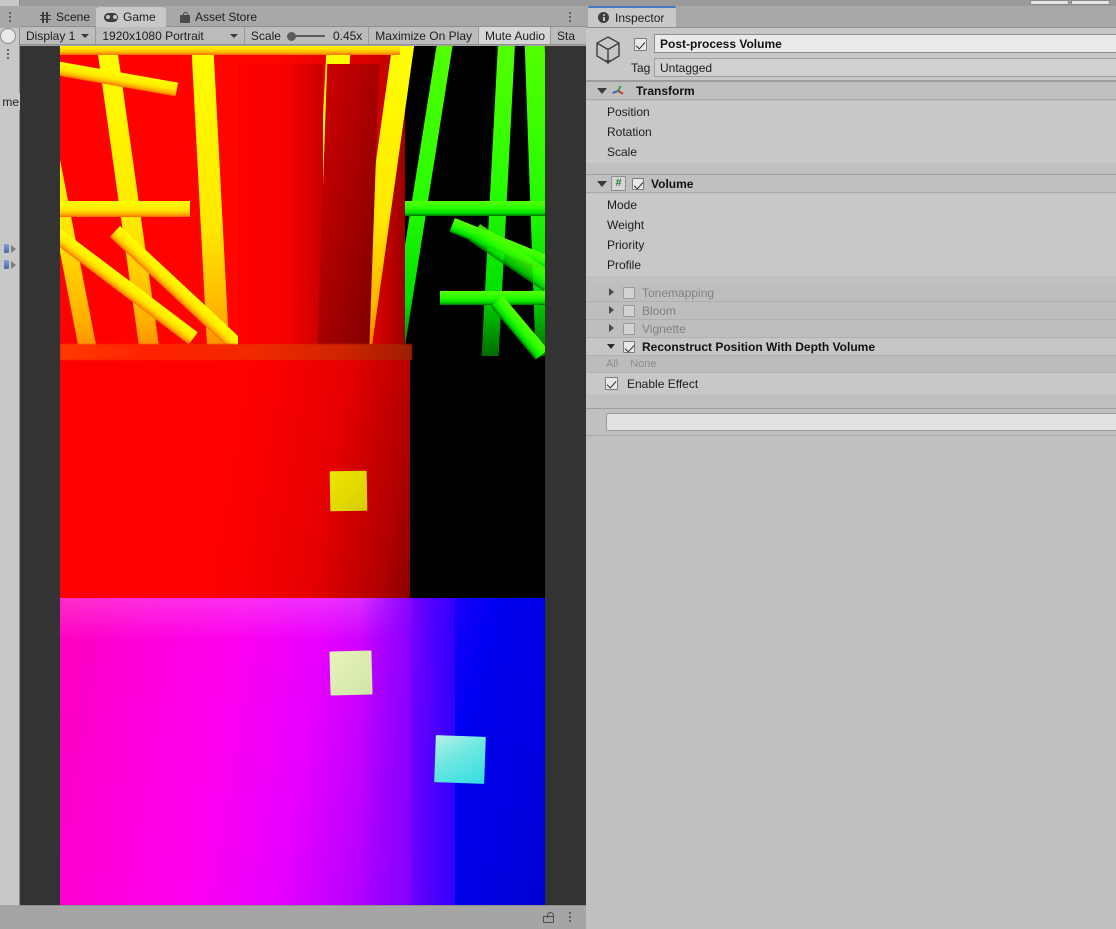 The image size is (1116, 929). I want to click on hierarchy-item-partial-label: me, so click(10, 101).